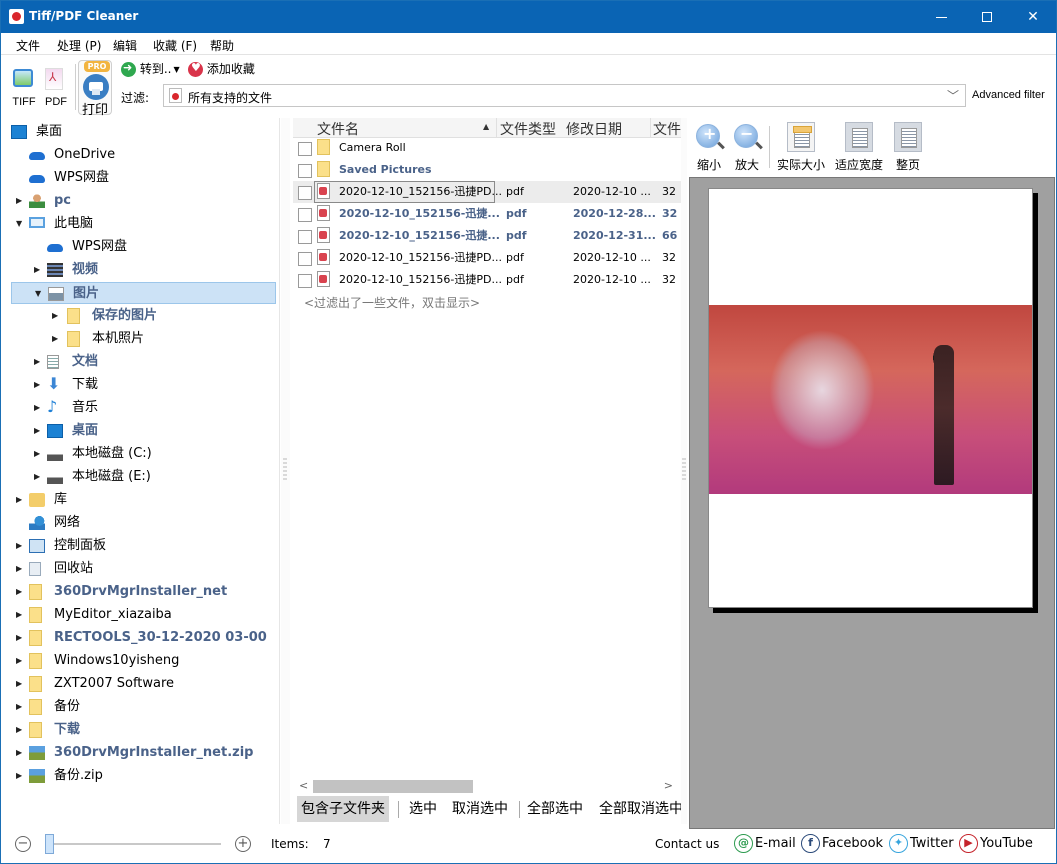  What do you see at coordinates (143, 293) in the screenshot?
I see `tree-item: ▼ 图片` at bounding box center [143, 293].